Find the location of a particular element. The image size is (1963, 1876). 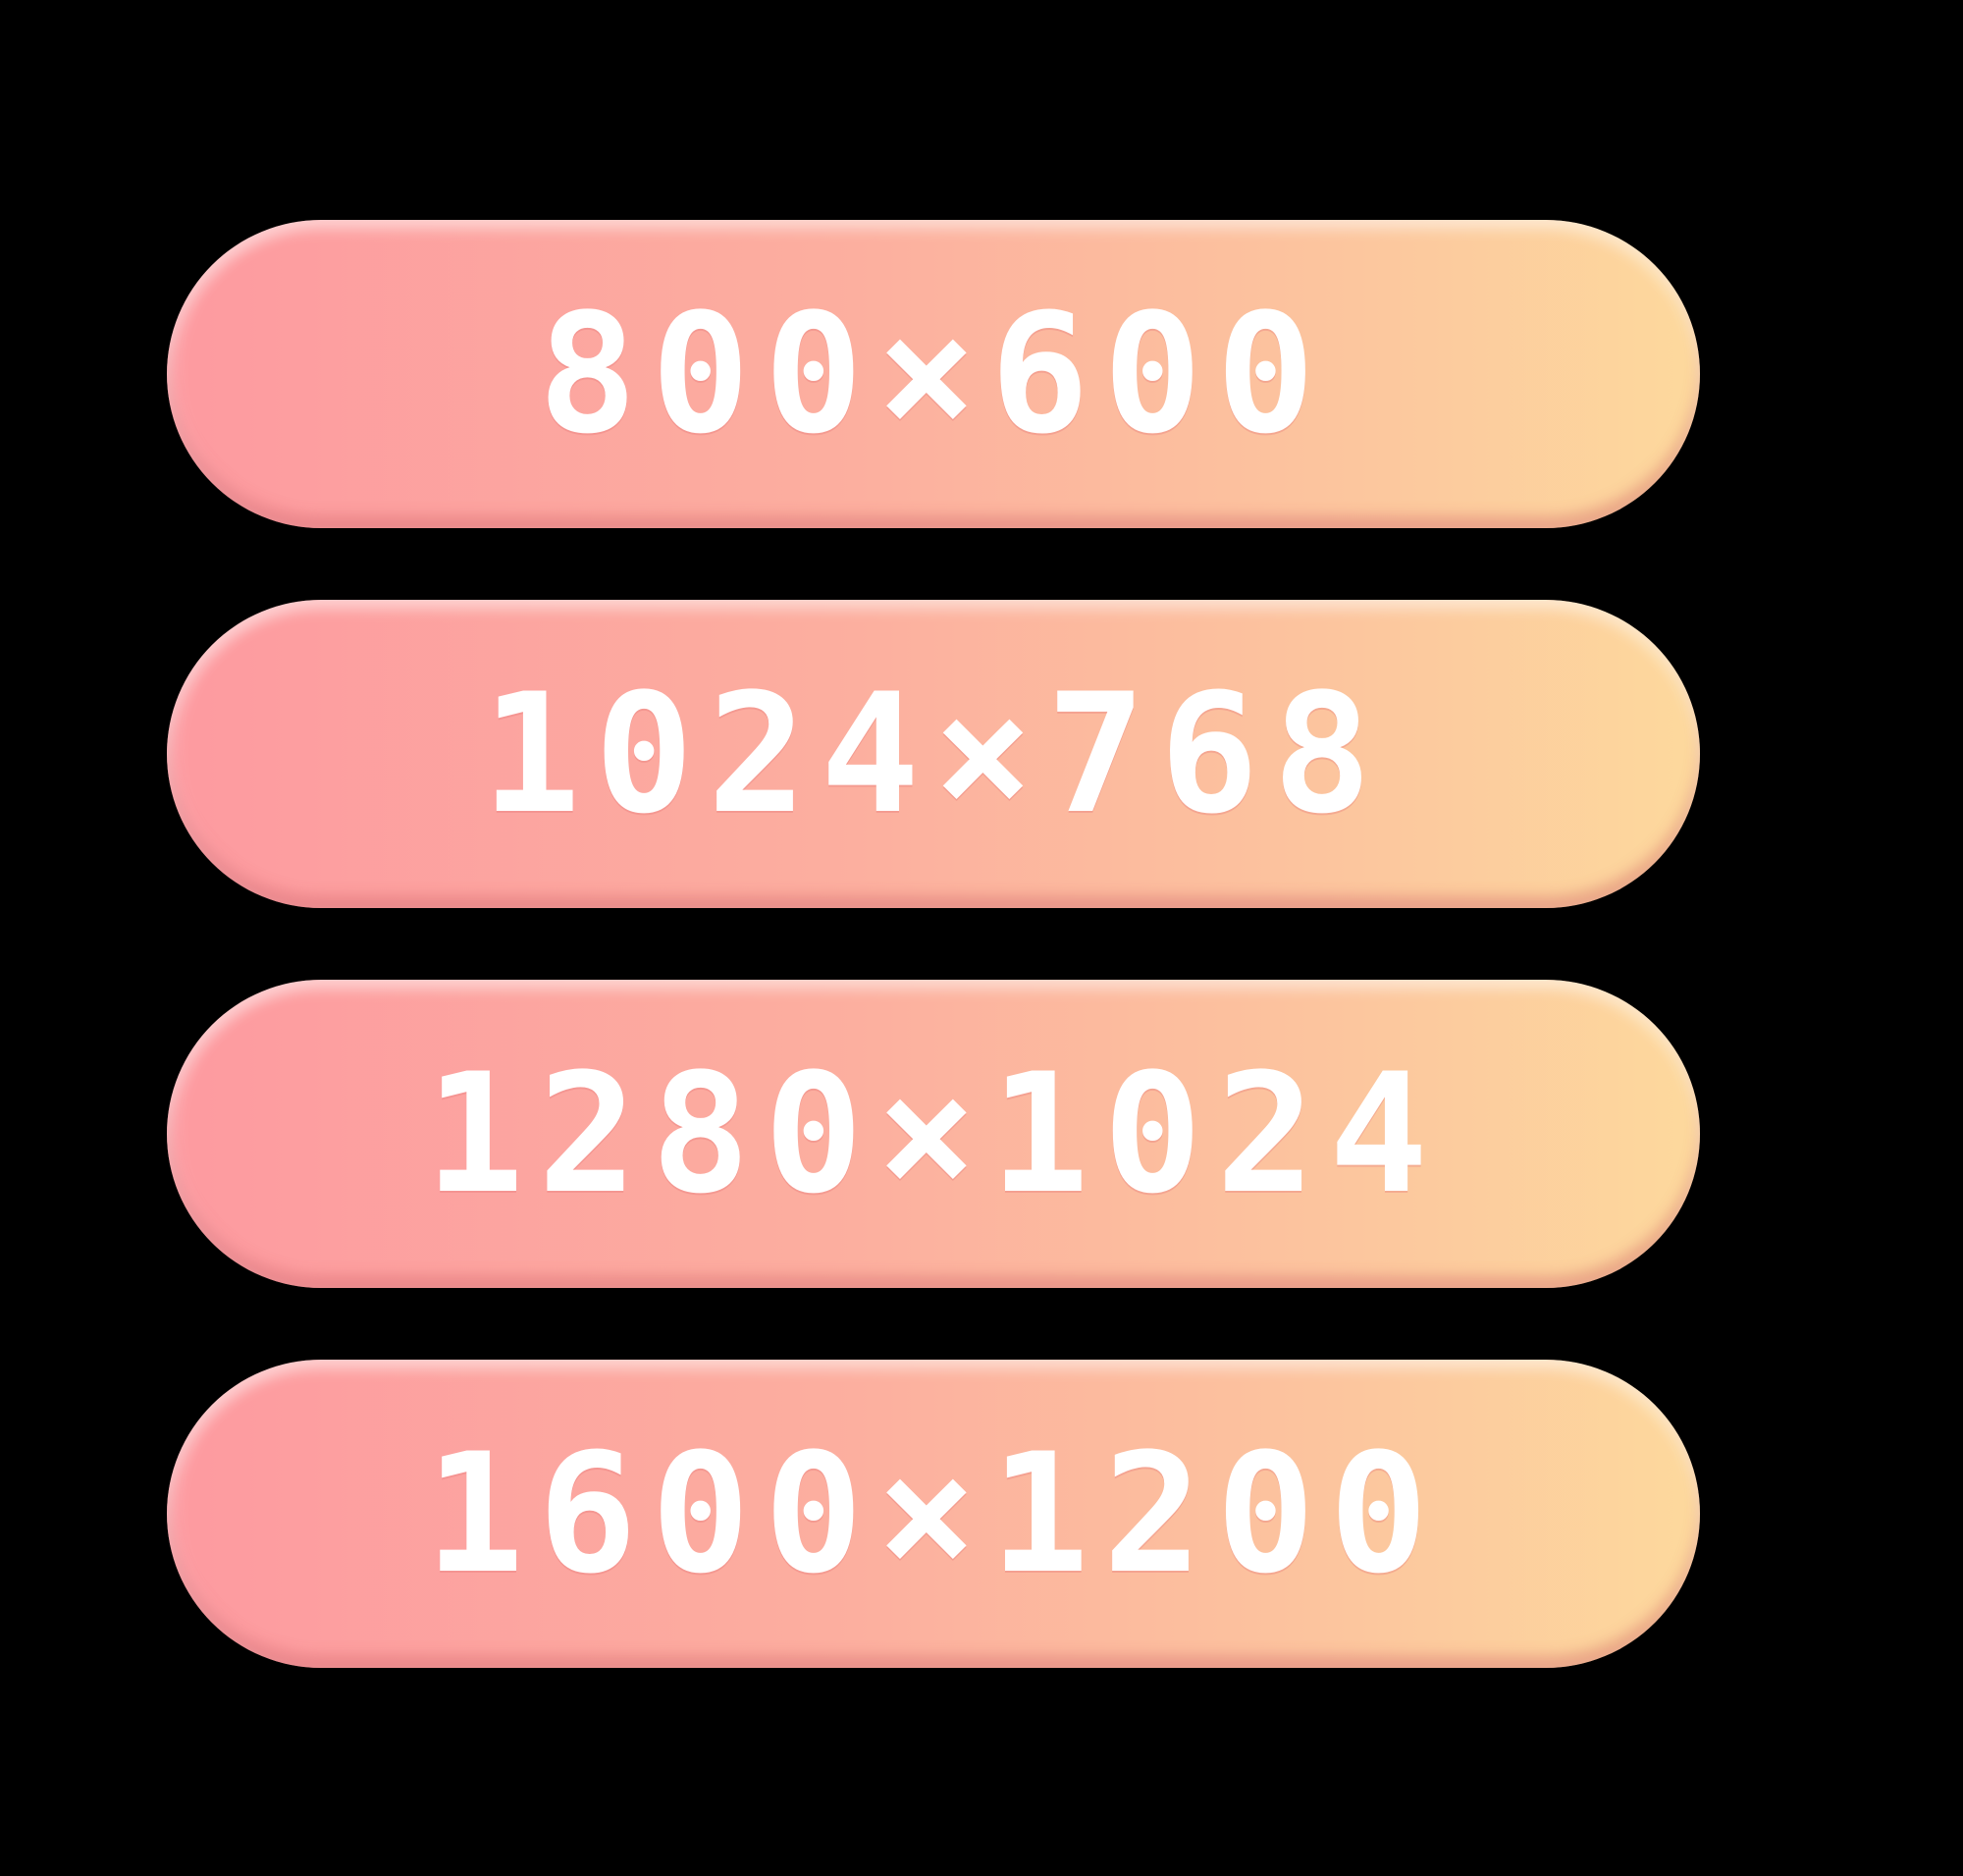

resolution-1600x1200-button: 1600×1200 is located at coordinates (934, 1514).